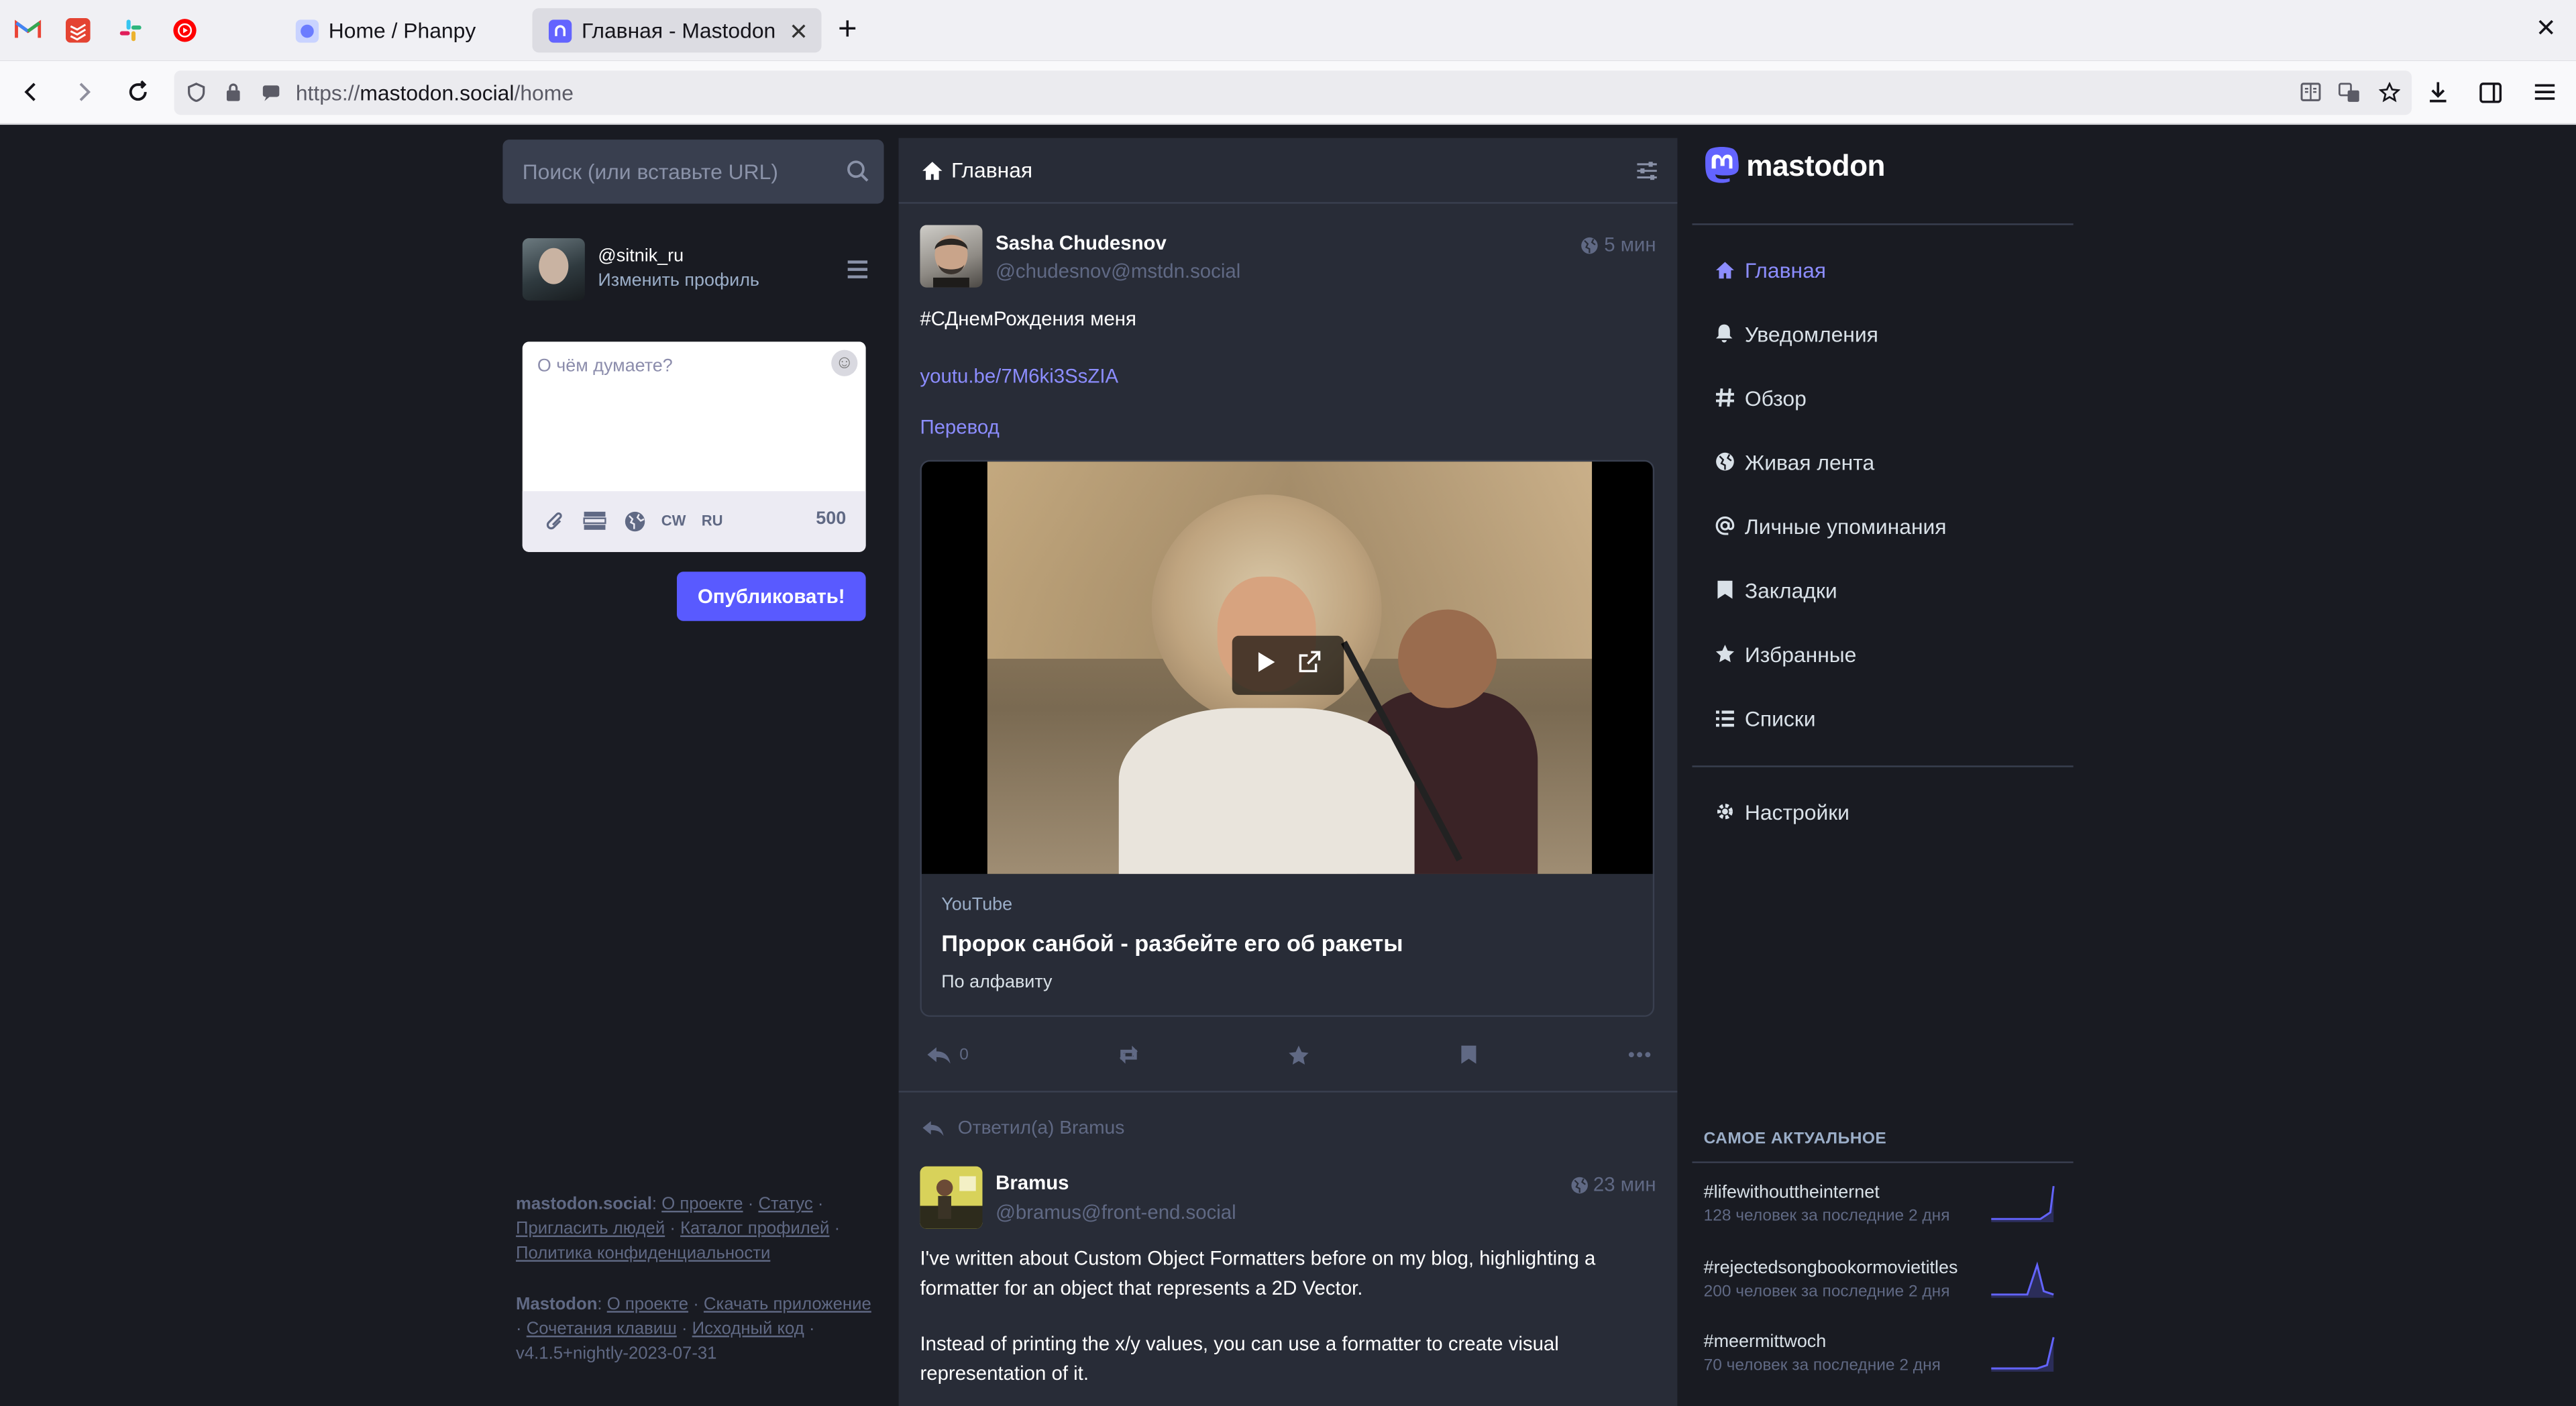  What do you see at coordinates (785, 1203) in the screenshot?
I see `footer-status-link: Статус` at bounding box center [785, 1203].